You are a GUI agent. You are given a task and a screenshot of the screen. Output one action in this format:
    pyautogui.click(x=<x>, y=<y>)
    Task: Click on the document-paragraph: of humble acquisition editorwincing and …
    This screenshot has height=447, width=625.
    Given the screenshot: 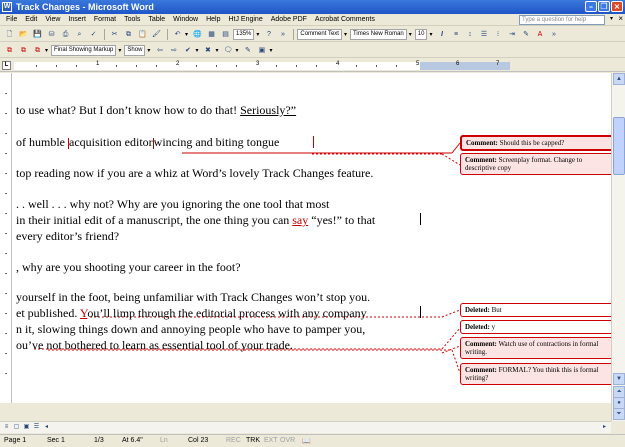 What is the action you would take?
    pyautogui.click(x=147, y=142)
    